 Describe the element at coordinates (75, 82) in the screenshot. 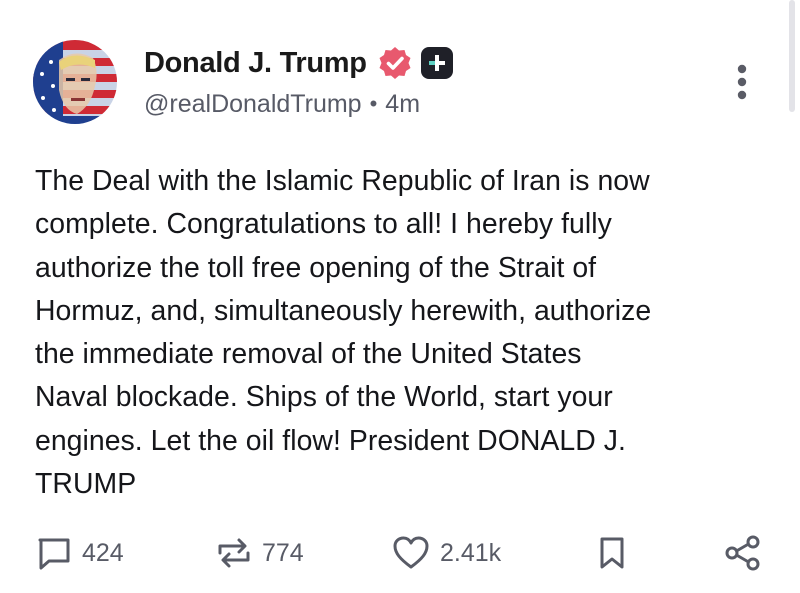

I see `avatar` at that location.